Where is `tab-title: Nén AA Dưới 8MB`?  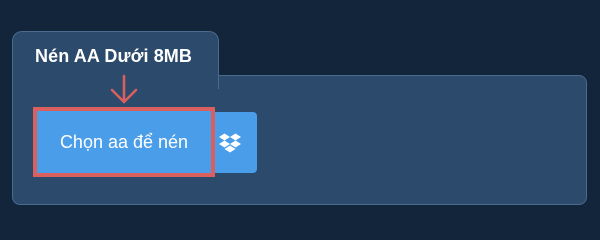 tab-title: Nén AA Dưới 8MB is located at coordinates (114, 56).